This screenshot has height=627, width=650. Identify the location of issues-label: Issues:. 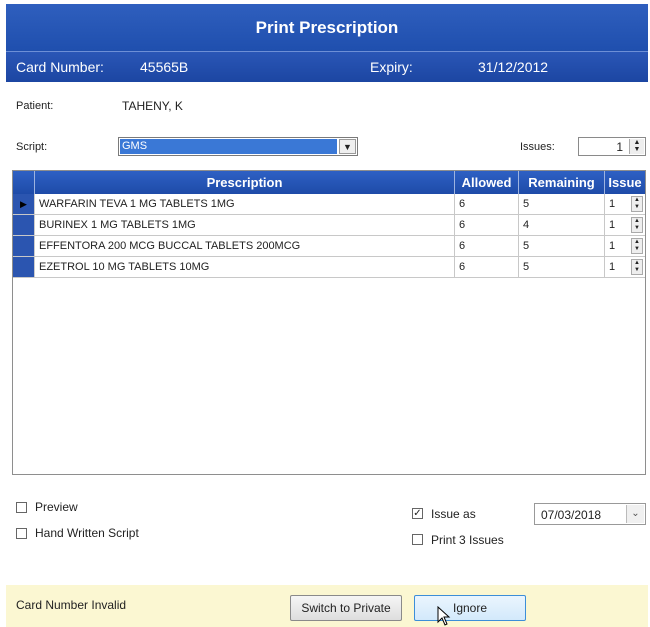
(537, 147).